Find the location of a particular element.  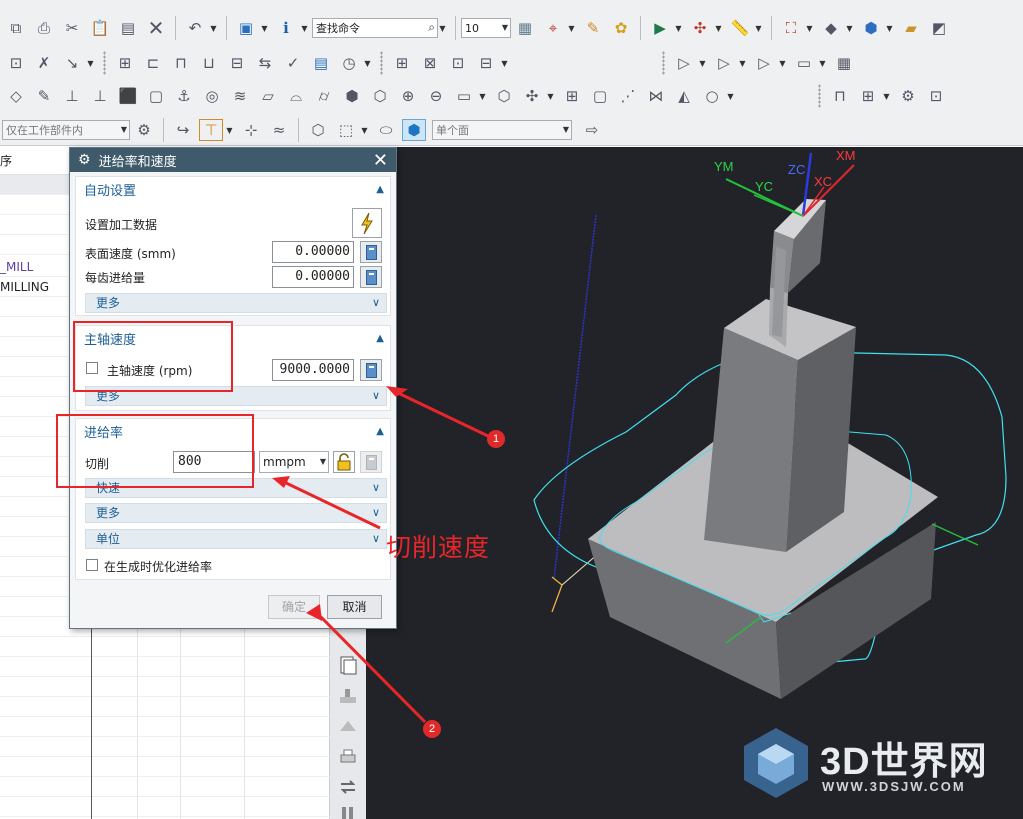

arrow-right-icon: ⇨ is located at coordinates (592, 130).